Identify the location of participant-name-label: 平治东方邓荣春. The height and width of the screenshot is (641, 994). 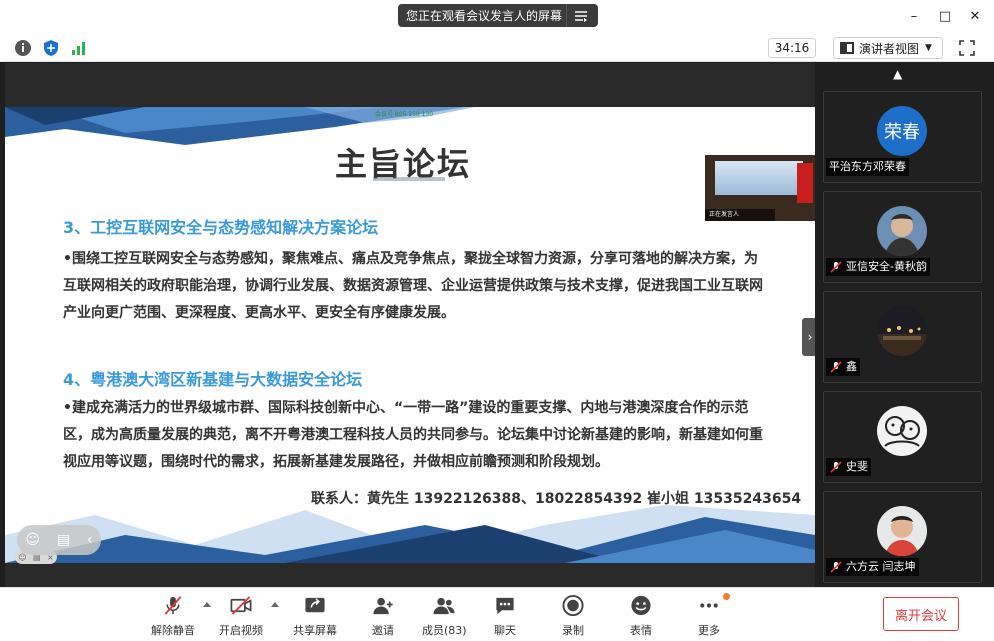
(867, 167).